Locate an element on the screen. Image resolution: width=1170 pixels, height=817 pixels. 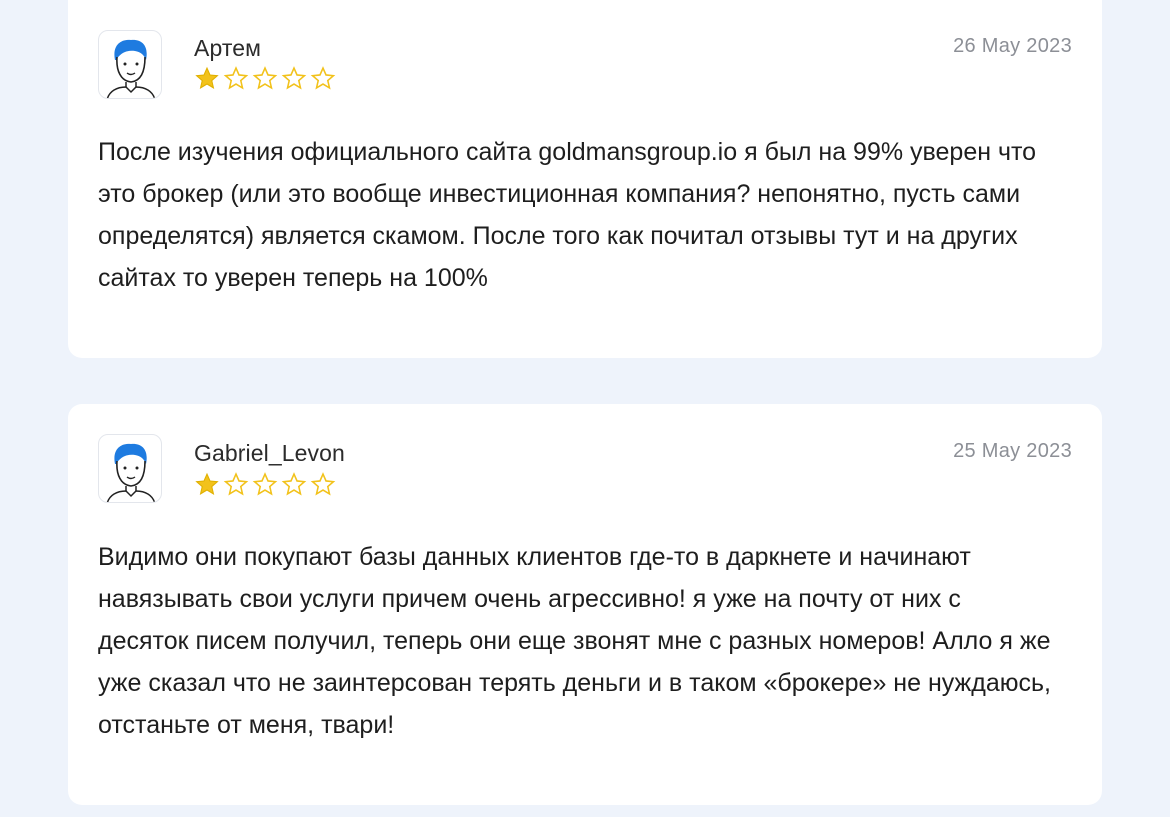
review-date: 26 May 2023 is located at coordinates (1012, 46).